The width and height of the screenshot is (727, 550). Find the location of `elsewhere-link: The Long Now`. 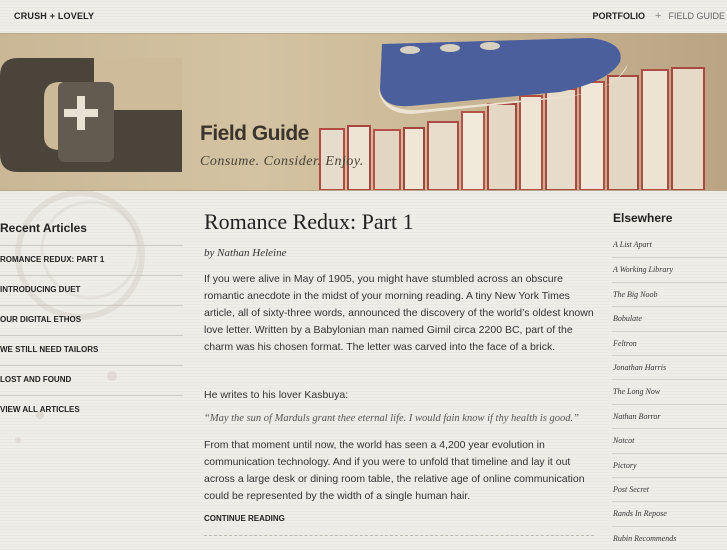

elsewhere-link: The Long Now is located at coordinates (669, 391).